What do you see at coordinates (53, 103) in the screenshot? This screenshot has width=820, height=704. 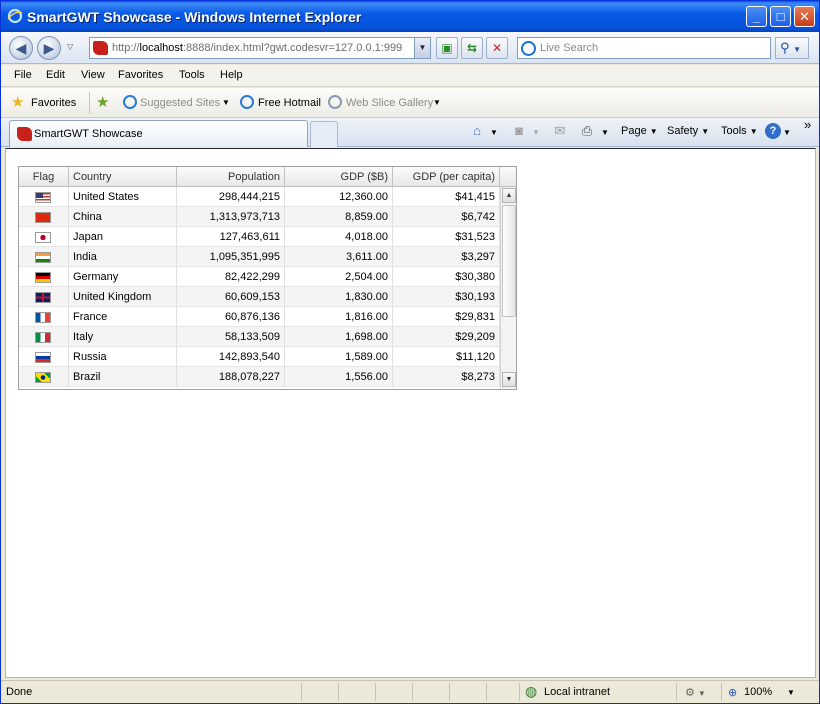 I see `favorites-button: Favorites` at bounding box center [53, 103].